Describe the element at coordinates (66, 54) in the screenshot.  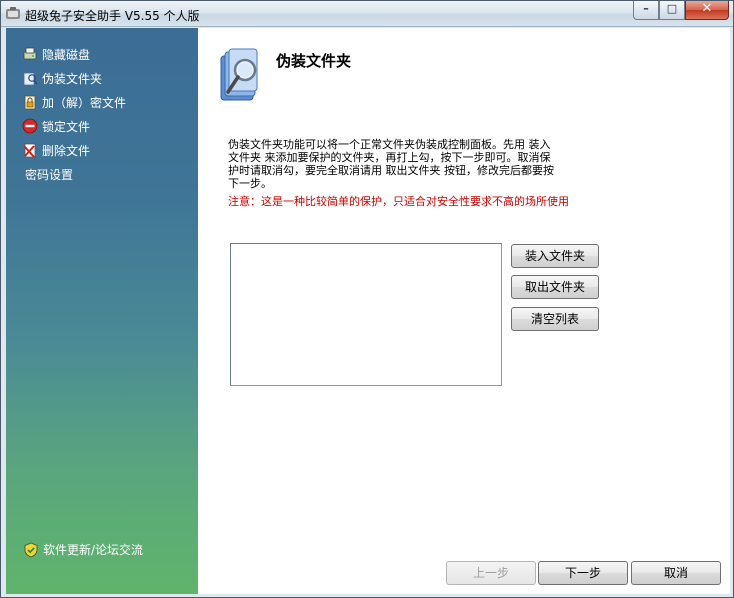
I see `sidebar-item-label: 隐藏磁盘` at that location.